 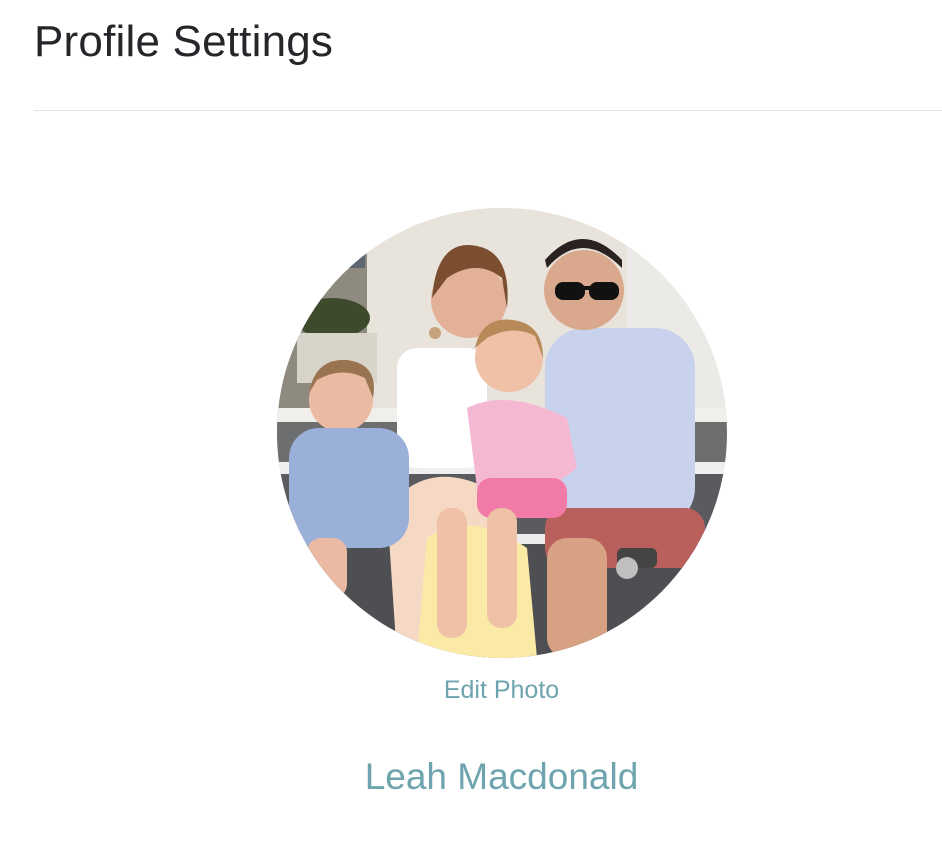 What do you see at coordinates (488, 110) in the screenshot?
I see `header-divider` at bounding box center [488, 110].